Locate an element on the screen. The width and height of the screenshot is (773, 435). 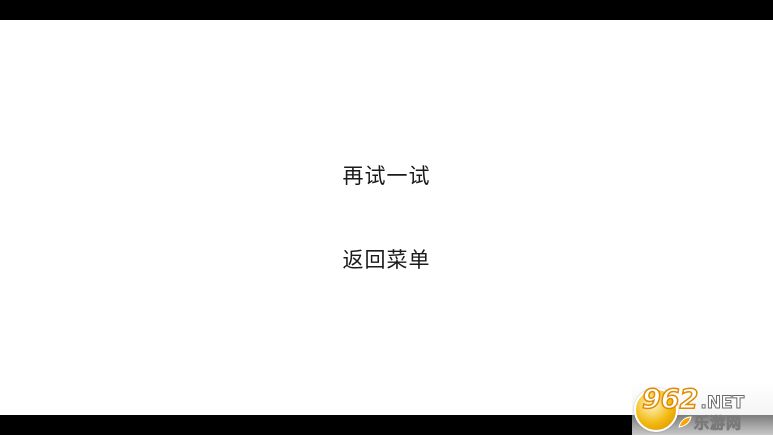
retry-button: 再试一试 is located at coordinates (386, 176).